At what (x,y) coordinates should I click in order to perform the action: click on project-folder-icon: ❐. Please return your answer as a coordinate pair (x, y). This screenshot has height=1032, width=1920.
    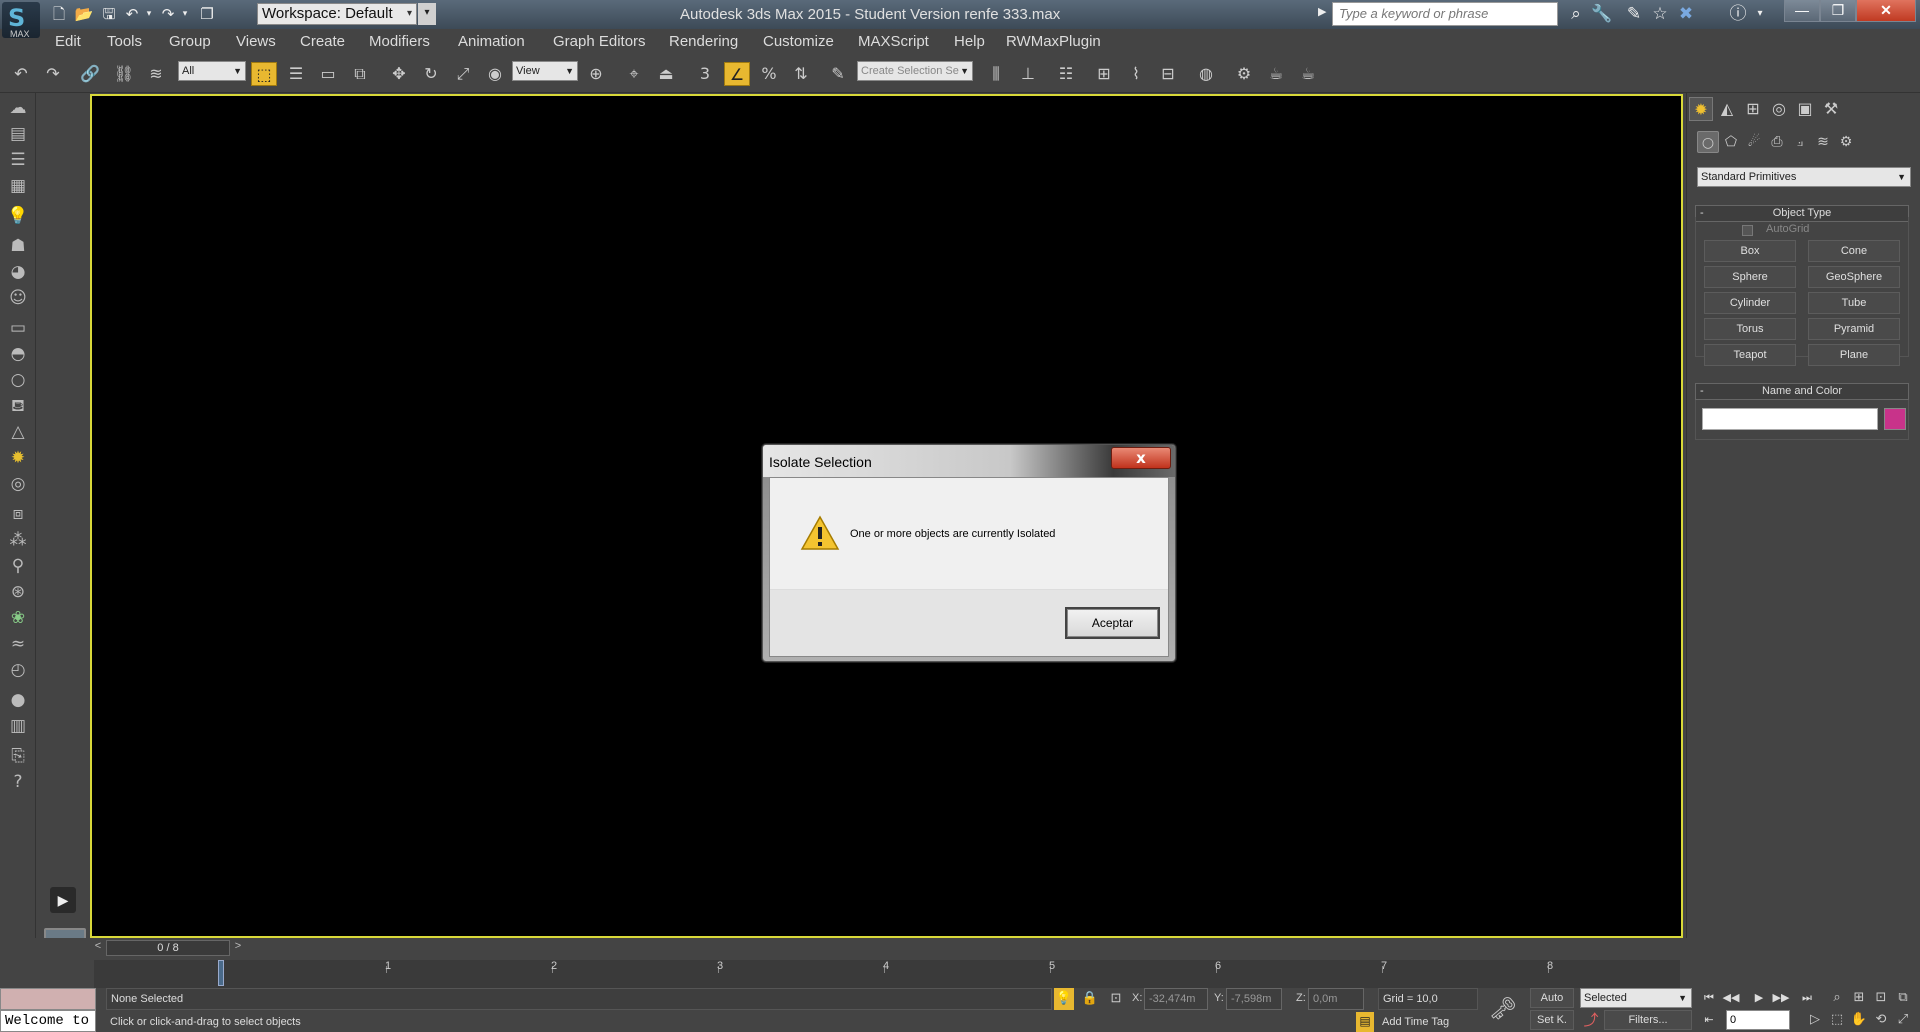
    Looking at the image, I should click on (207, 14).